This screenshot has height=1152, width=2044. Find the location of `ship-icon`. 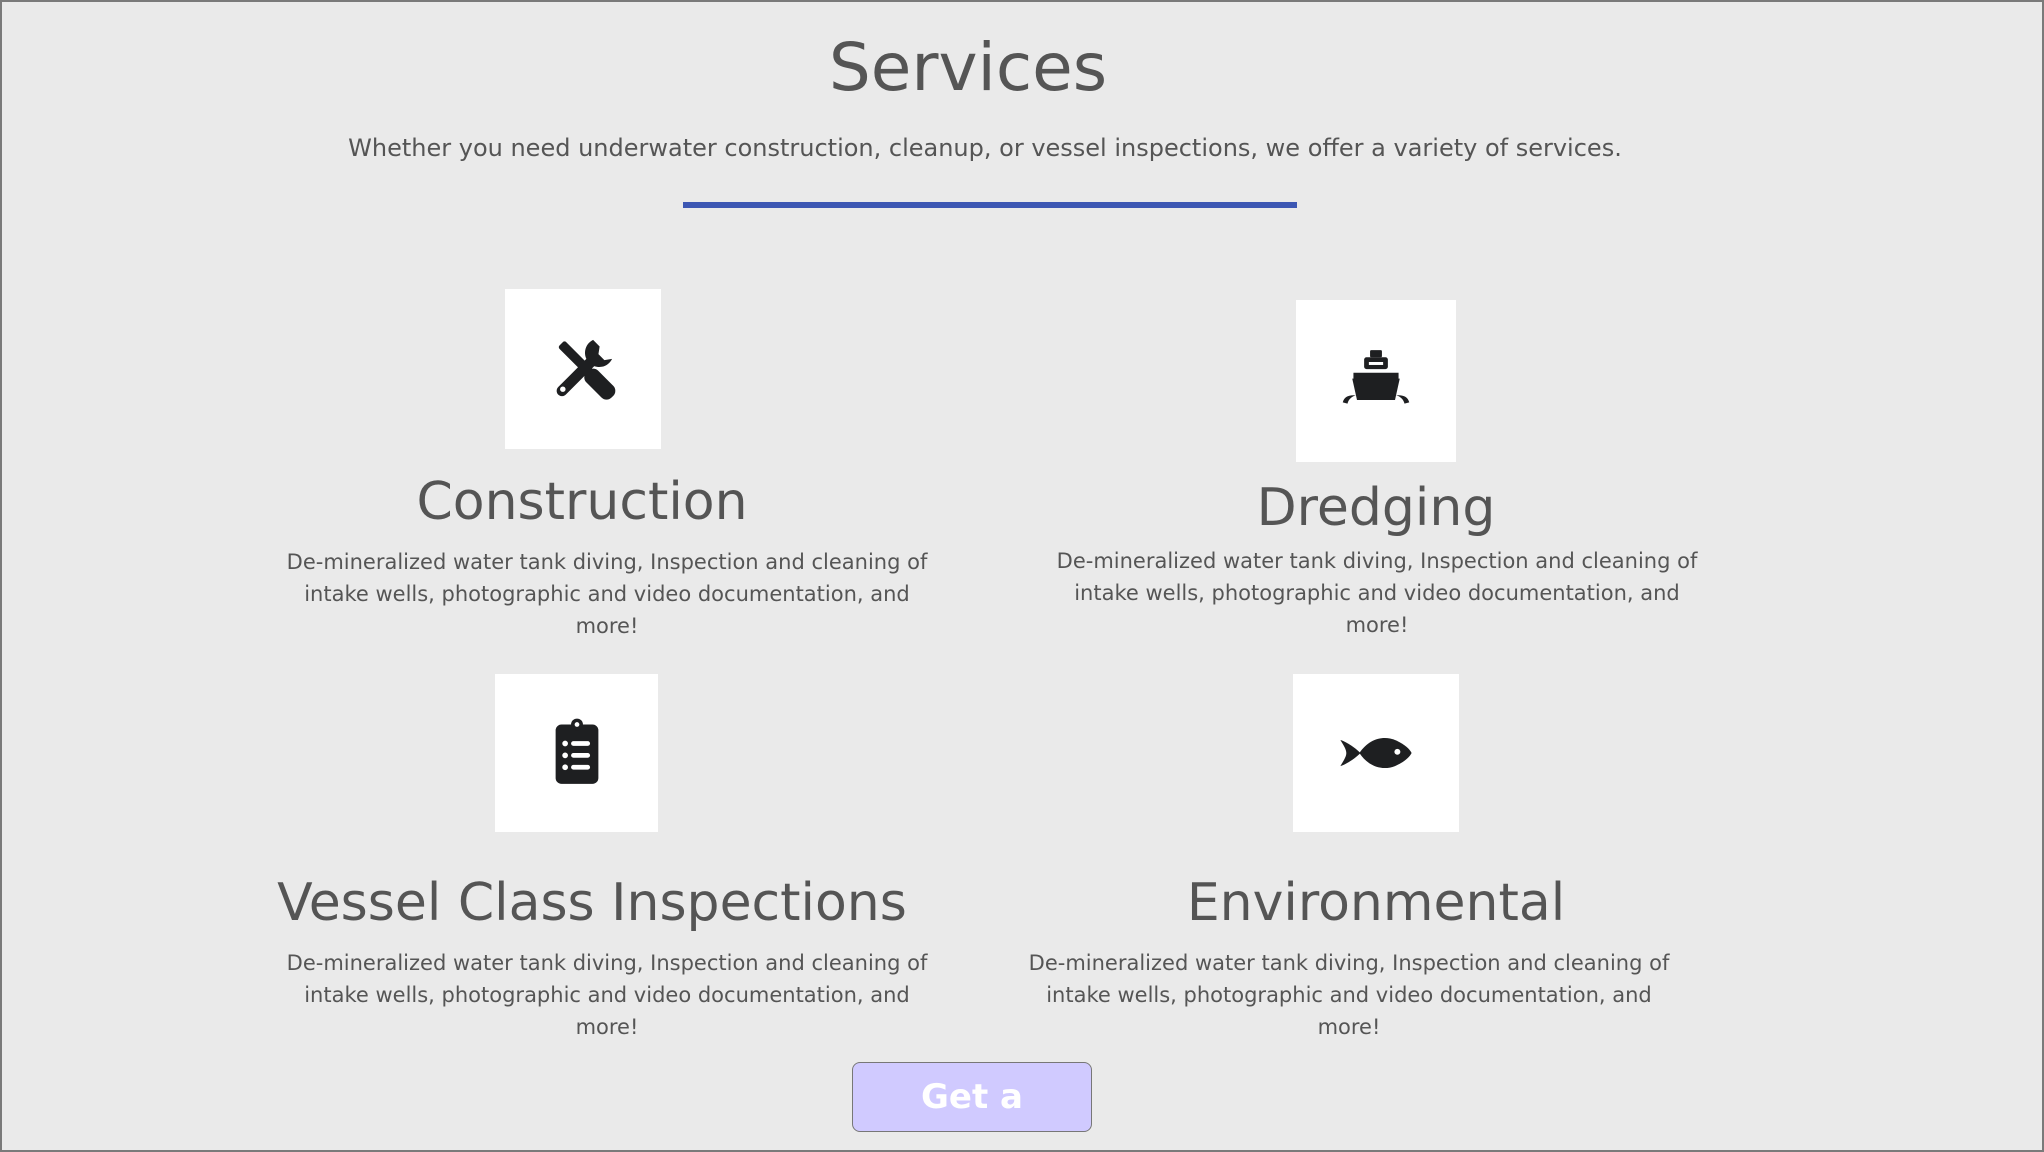

ship-icon is located at coordinates (1376, 377).